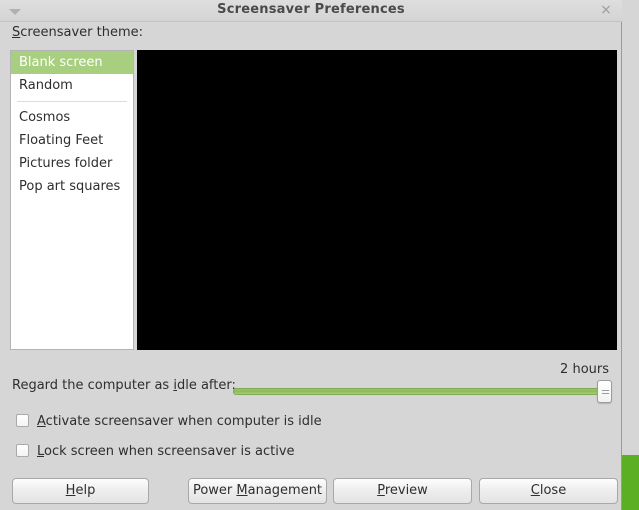 The width and height of the screenshot is (639, 510). I want to click on idle-label-pre: Regard the computer as, so click(93, 385).